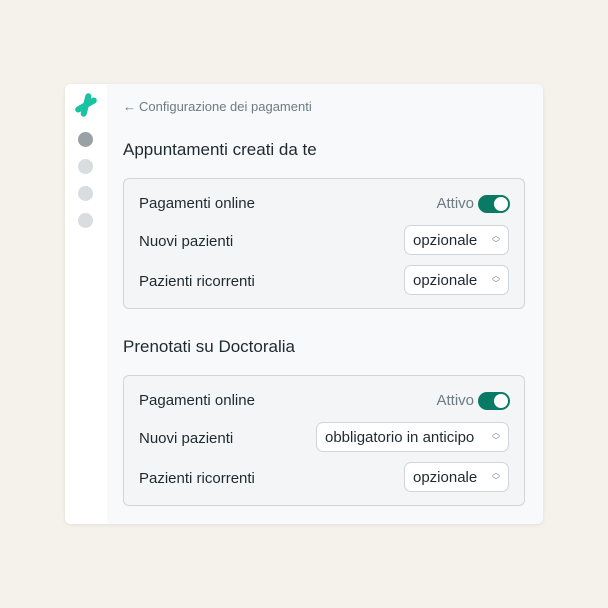 Image resolution: width=608 pixels, height=608 pixels. I want to click on select-value: obbligatorio in anticipo, so click(400, 437).